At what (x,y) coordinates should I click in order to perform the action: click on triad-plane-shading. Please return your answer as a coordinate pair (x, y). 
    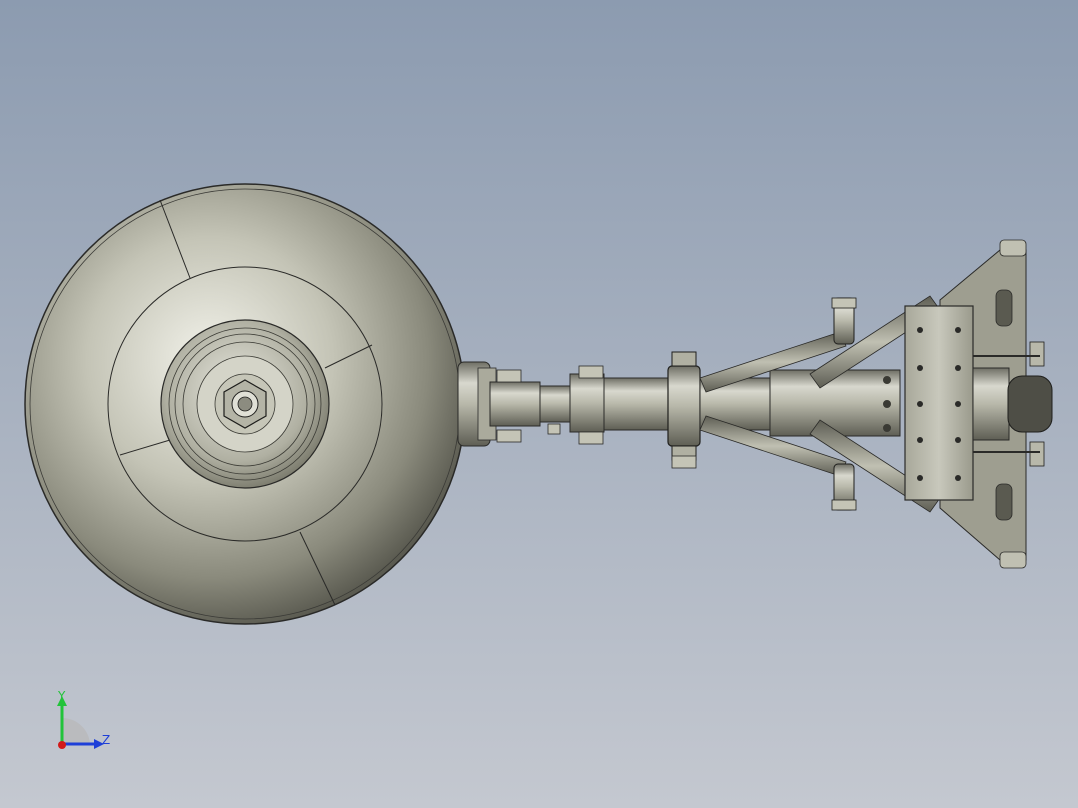
    Looking at the image, I should click on (76, 730).